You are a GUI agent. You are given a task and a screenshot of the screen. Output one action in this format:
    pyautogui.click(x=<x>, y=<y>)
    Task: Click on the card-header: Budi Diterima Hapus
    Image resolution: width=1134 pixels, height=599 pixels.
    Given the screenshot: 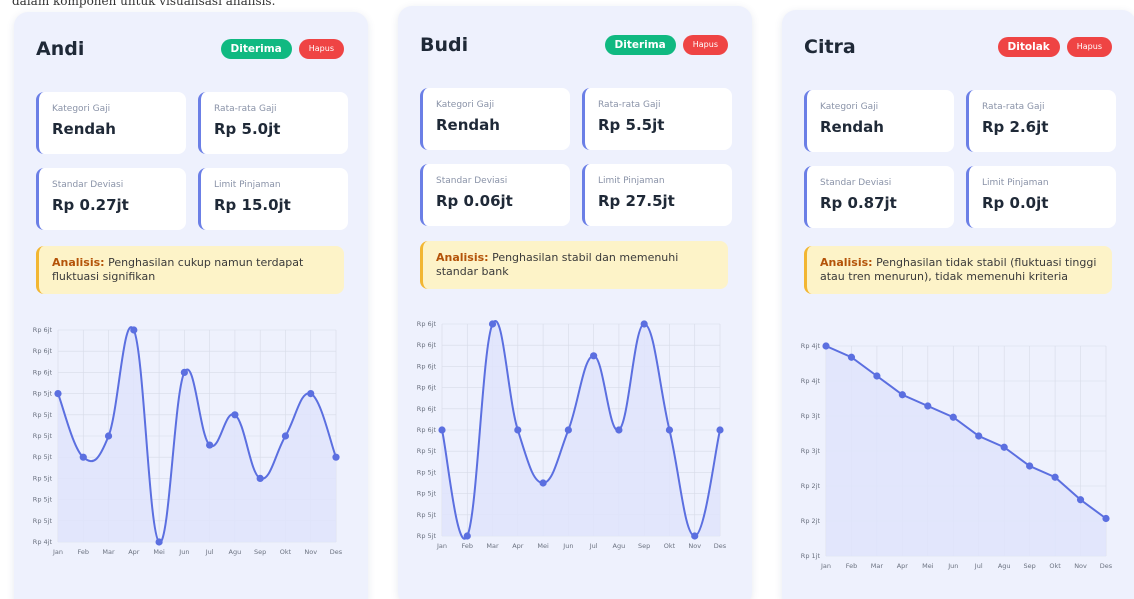 What is the action you would take?
    pyautogui.click(x=574, y=45)
    